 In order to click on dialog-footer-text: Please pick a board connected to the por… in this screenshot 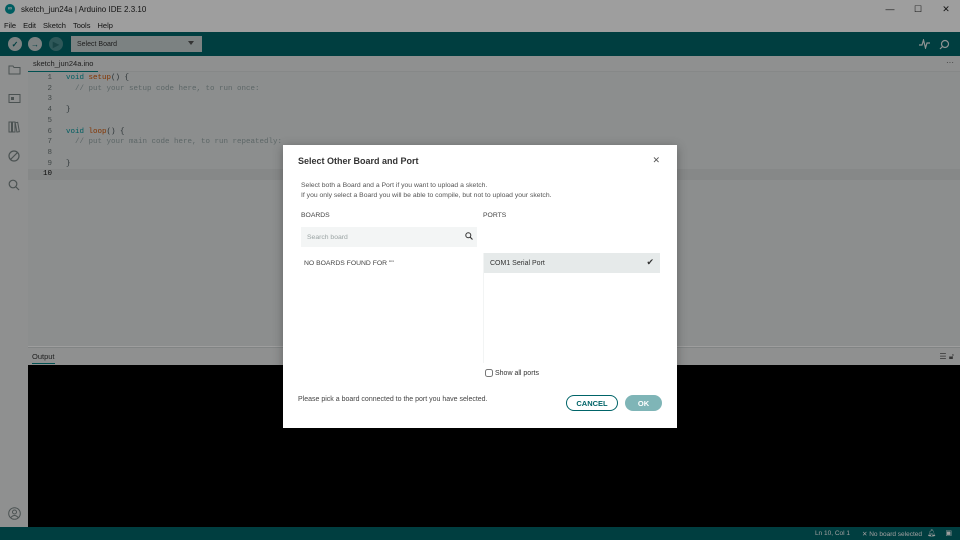, I will do `click(393, 399)`.